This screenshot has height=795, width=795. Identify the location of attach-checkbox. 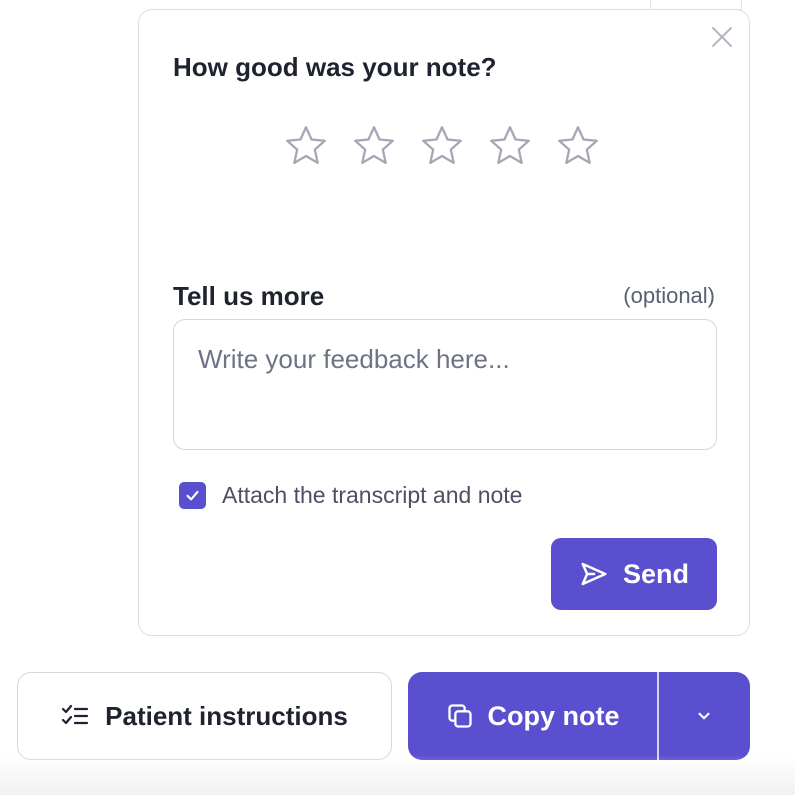
(192, 495).